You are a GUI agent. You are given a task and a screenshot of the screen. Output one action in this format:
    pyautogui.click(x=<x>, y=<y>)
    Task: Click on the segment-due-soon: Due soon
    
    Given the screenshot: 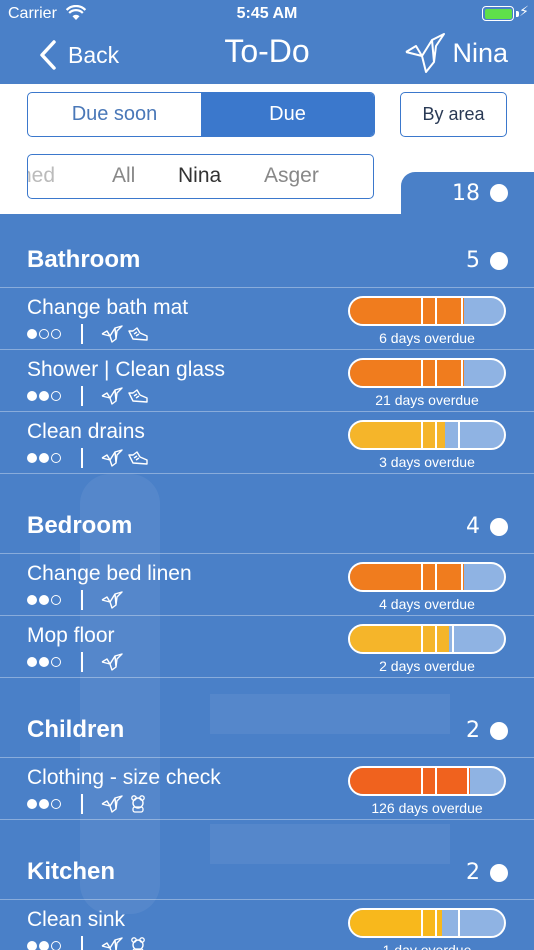 What is the action you would take?
    pyautogui.click(x=114, y=114)
    